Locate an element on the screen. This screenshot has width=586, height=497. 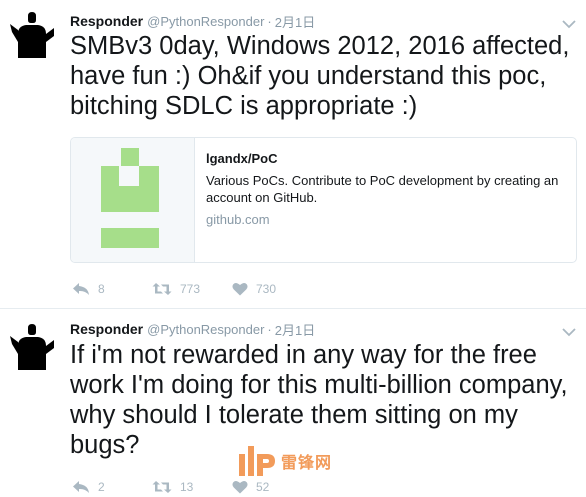
like-button: 730 is located at coordinates (272, 289).